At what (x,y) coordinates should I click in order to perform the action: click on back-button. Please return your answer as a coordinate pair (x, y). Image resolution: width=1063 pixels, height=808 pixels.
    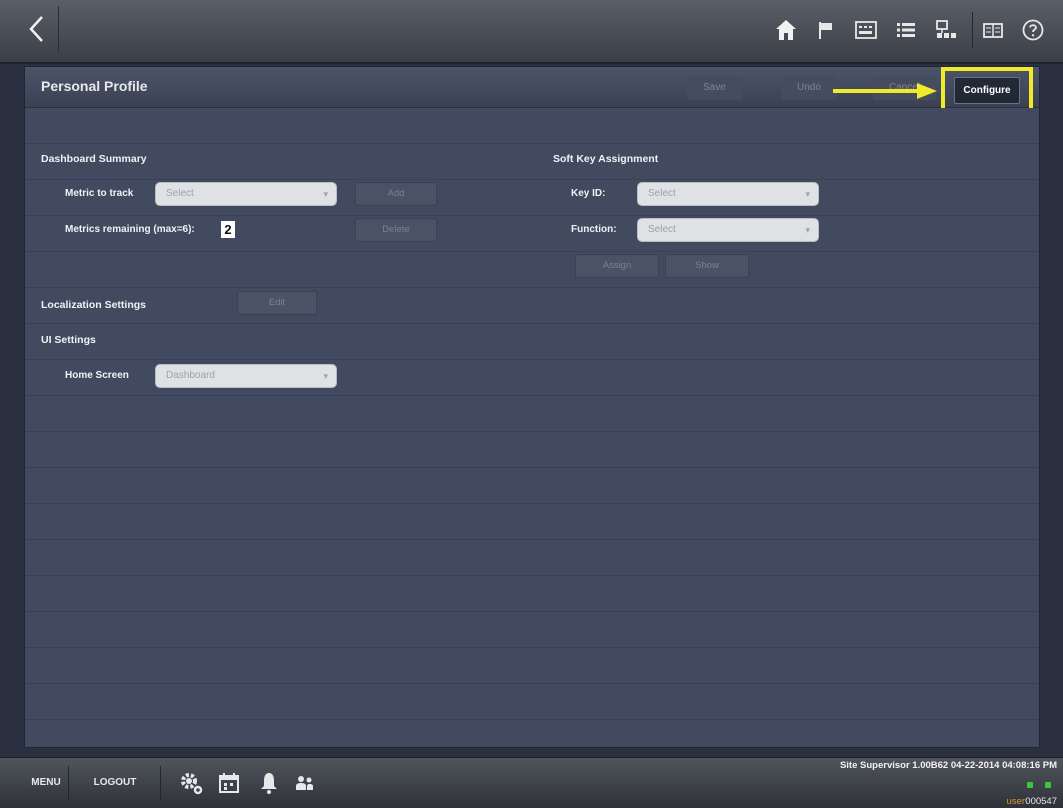
    Looking at the image, I should click on (37, 29).